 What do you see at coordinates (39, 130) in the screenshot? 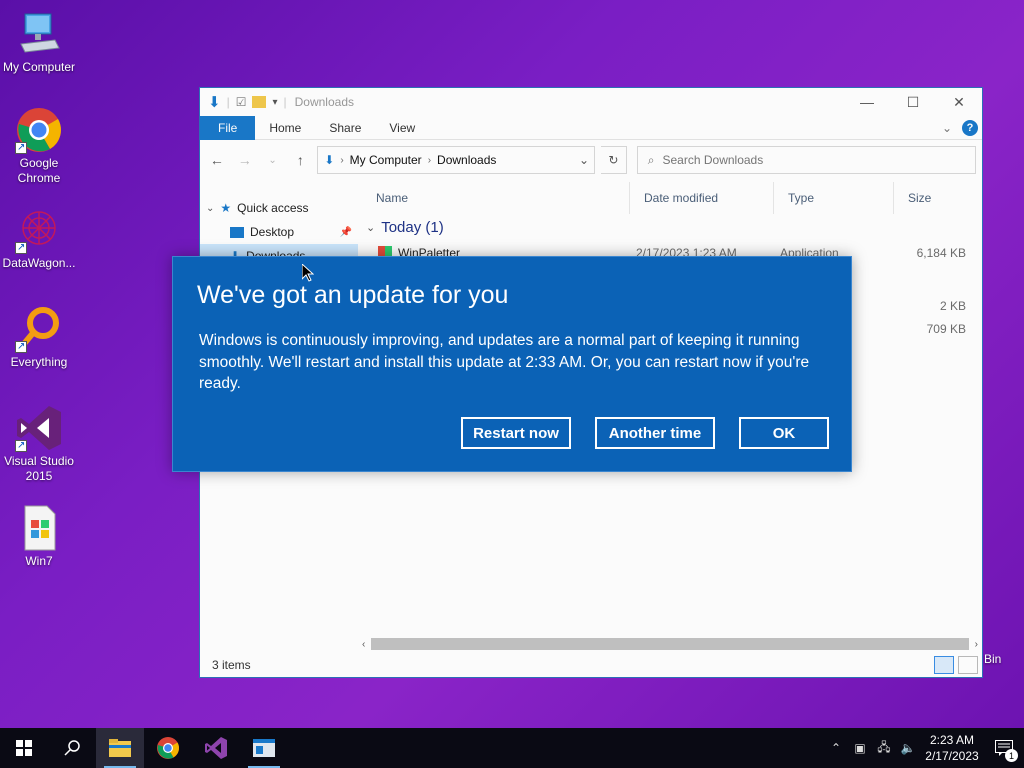
I see `chrome-icon` at bounding box center [39, 130].